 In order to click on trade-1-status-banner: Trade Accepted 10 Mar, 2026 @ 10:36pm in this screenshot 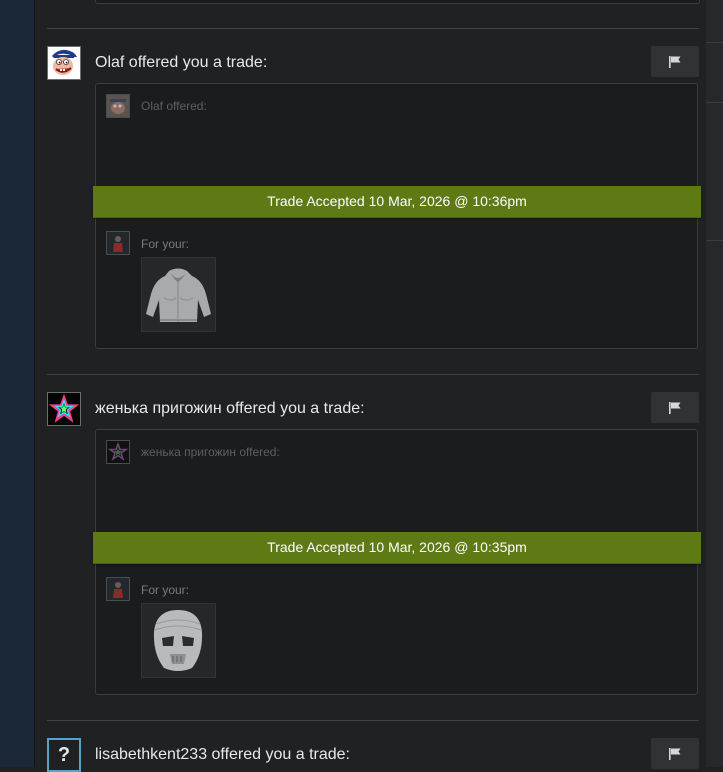, I will do `click(397, 202)`.